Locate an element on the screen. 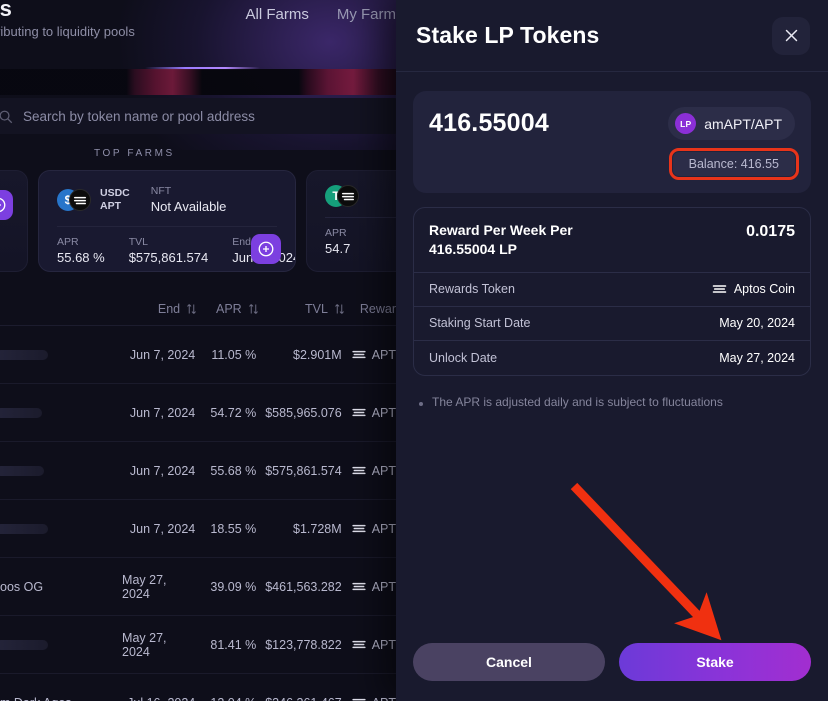 Image resolution: width=828 pixels, height=701 pixels. amount-input: 416.55004 is located at coordinates (489, 123).